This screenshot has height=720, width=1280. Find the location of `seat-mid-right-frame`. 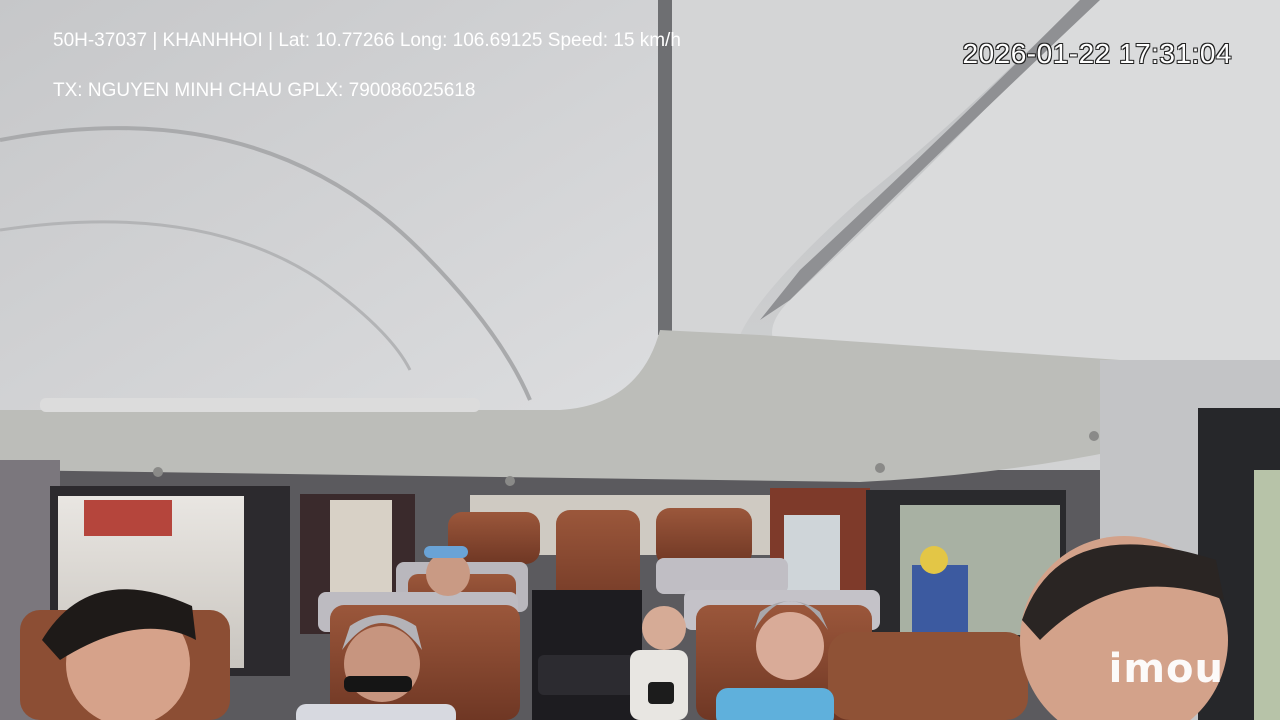

seat-mid-right-frame is located at coordinates (722, 576).